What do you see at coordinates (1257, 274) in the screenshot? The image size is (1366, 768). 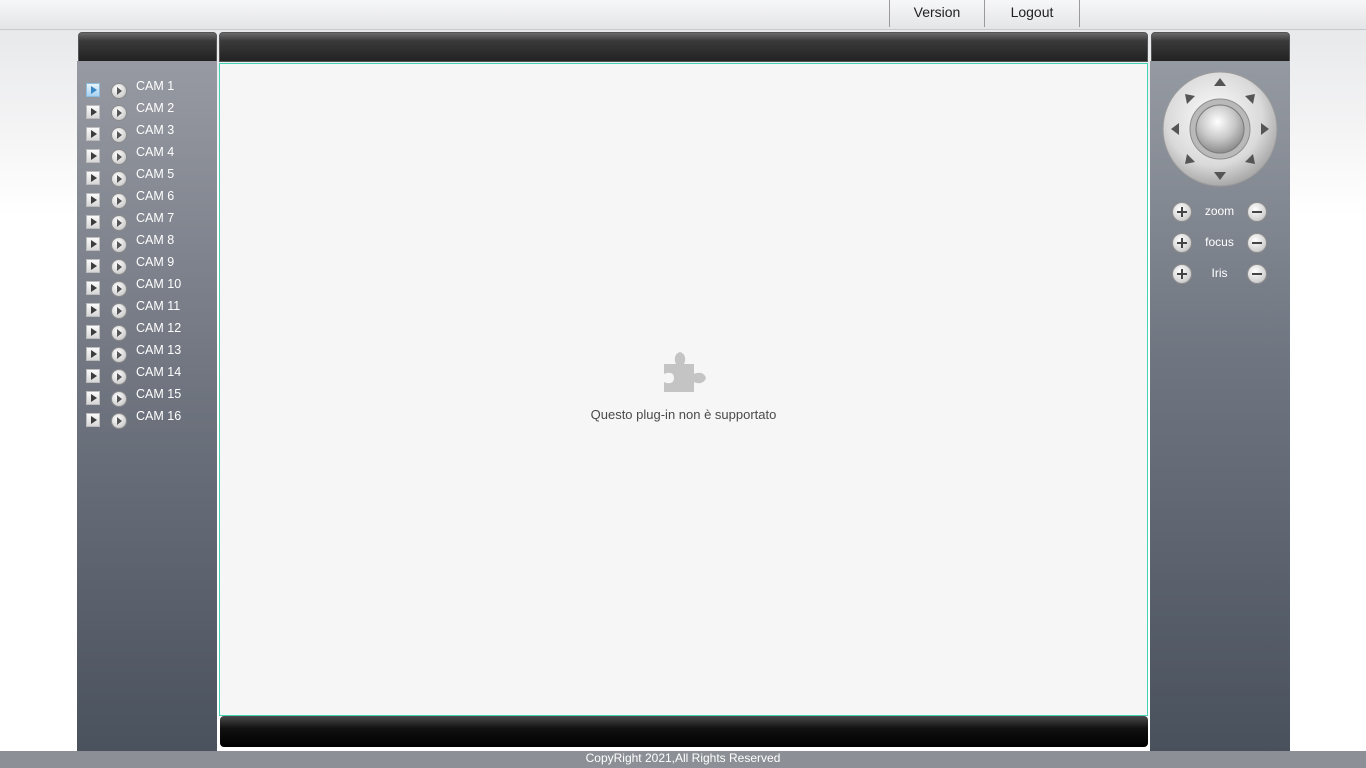 I see `iris-close-button` at bounding box center [1257, 274].